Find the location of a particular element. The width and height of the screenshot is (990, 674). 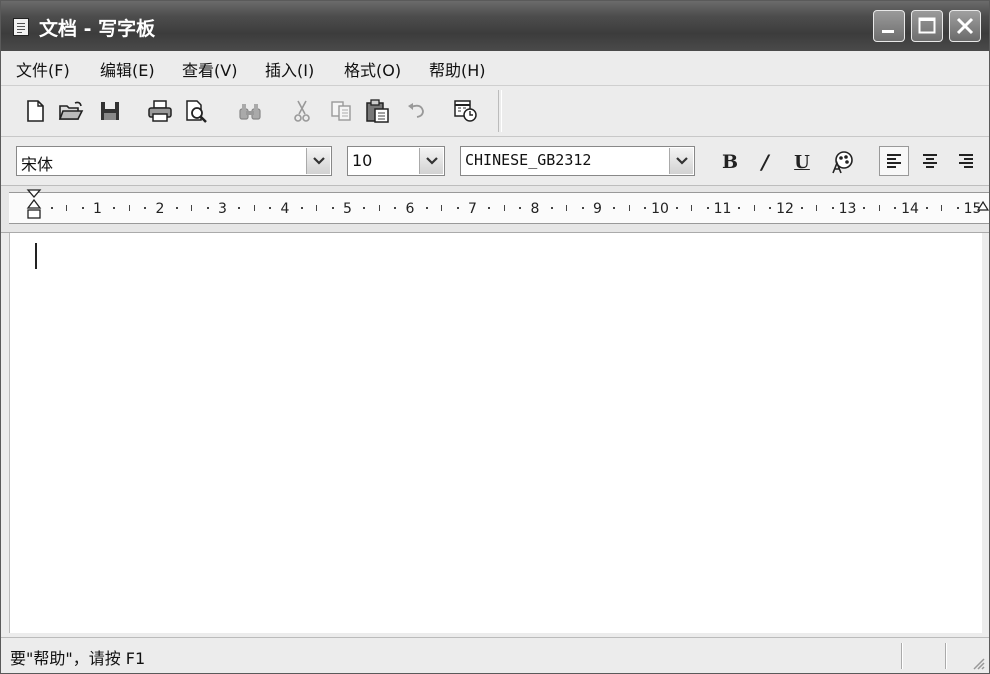

align-left-icon is located at coordinates (894, 161).